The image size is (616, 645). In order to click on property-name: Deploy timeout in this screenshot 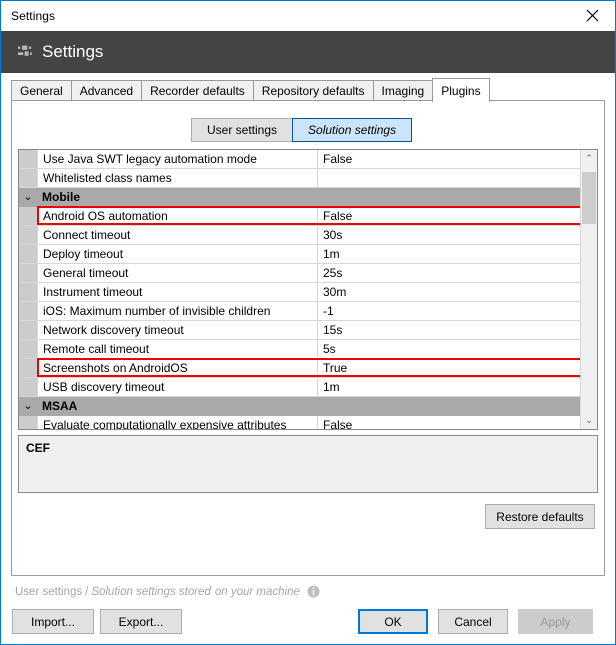, I will do `click(177, 254)`.